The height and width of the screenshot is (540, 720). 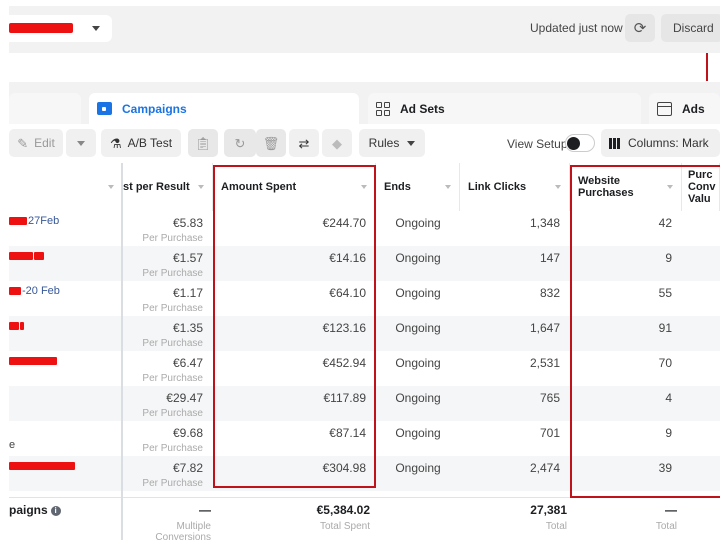 What do you see at coordinates (55, 510) in the screenshot?
I see `info-icon: i` at bounding box center [55, 510].